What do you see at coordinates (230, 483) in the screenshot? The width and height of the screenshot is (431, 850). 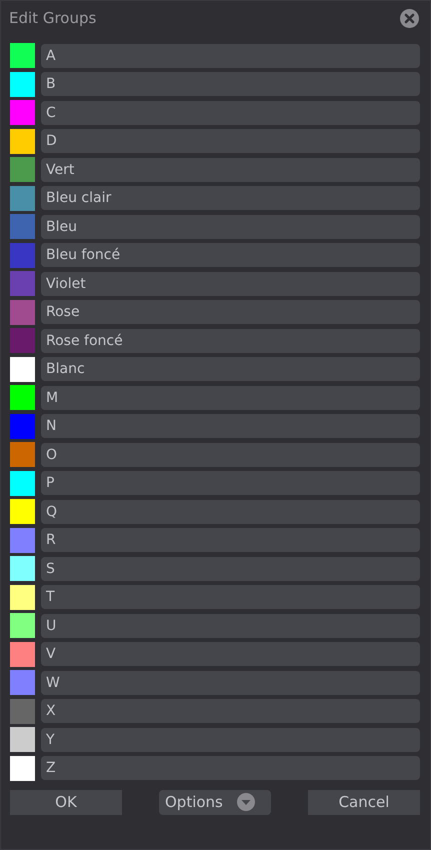 I see `name-field: P` at bounding box center [230, 483].